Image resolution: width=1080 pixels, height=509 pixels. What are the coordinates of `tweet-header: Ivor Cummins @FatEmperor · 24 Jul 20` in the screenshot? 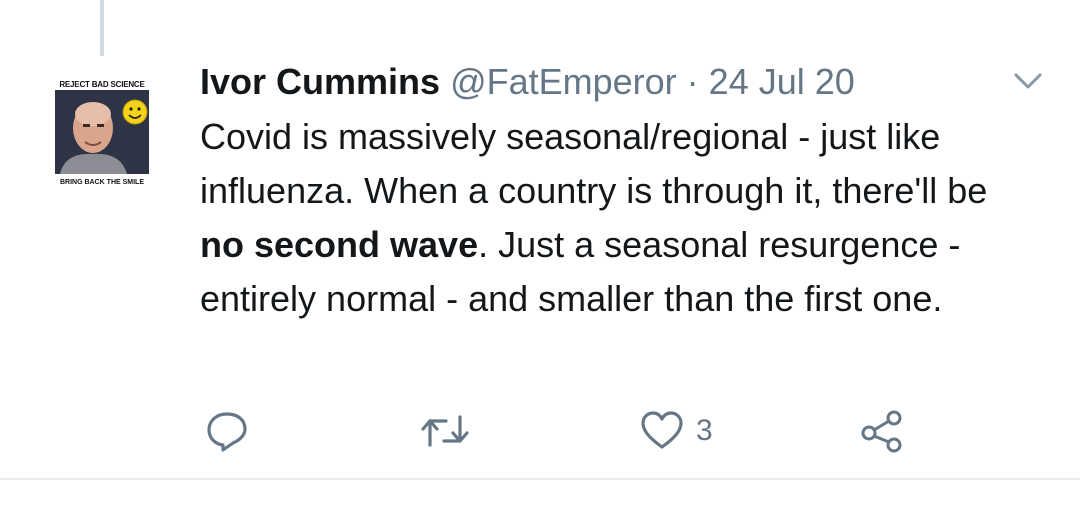 It's located at (527, 82).